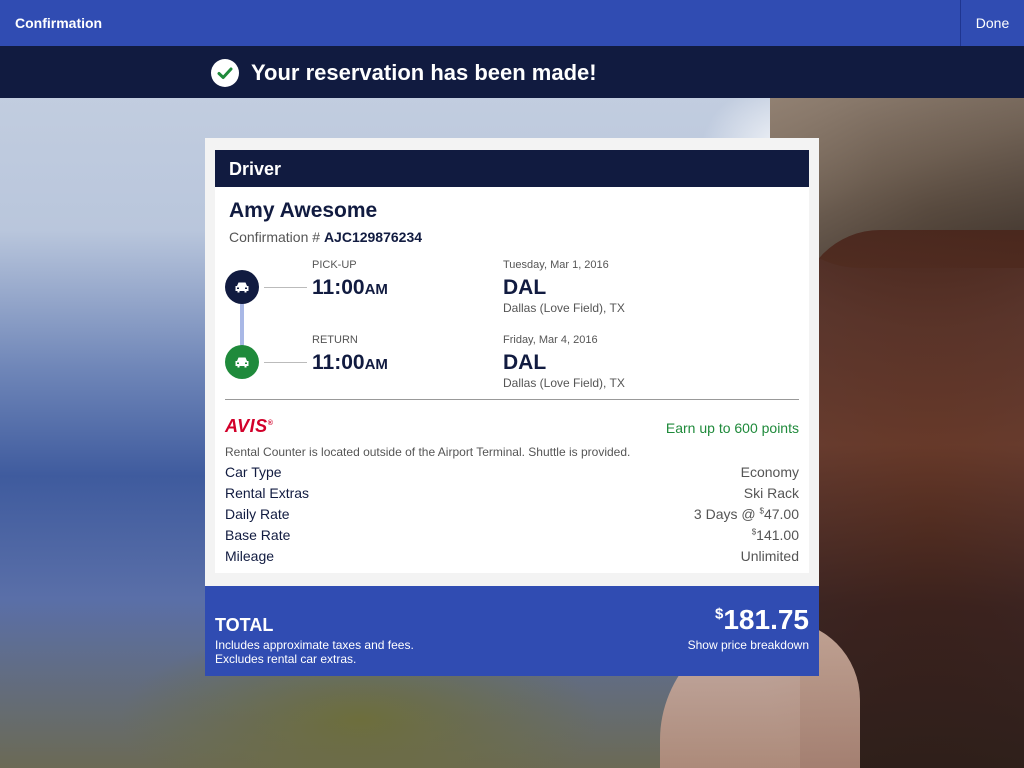 This screenshot has height=768, width=1024. I want to click on confirmation-message: Your reservation has been made!, so click(424, 72).